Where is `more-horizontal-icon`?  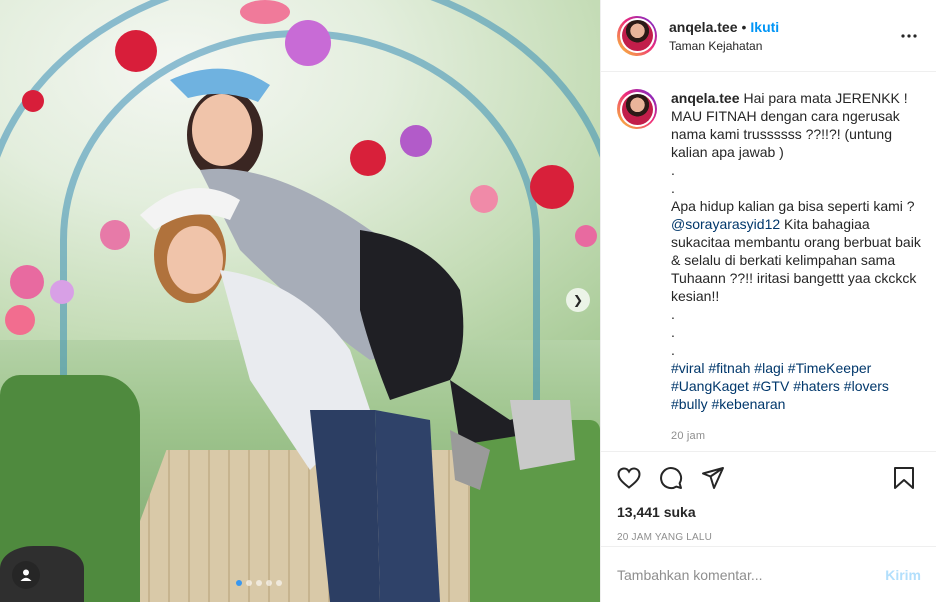
more-horizontal-icon is located at coordinates (909, 35).